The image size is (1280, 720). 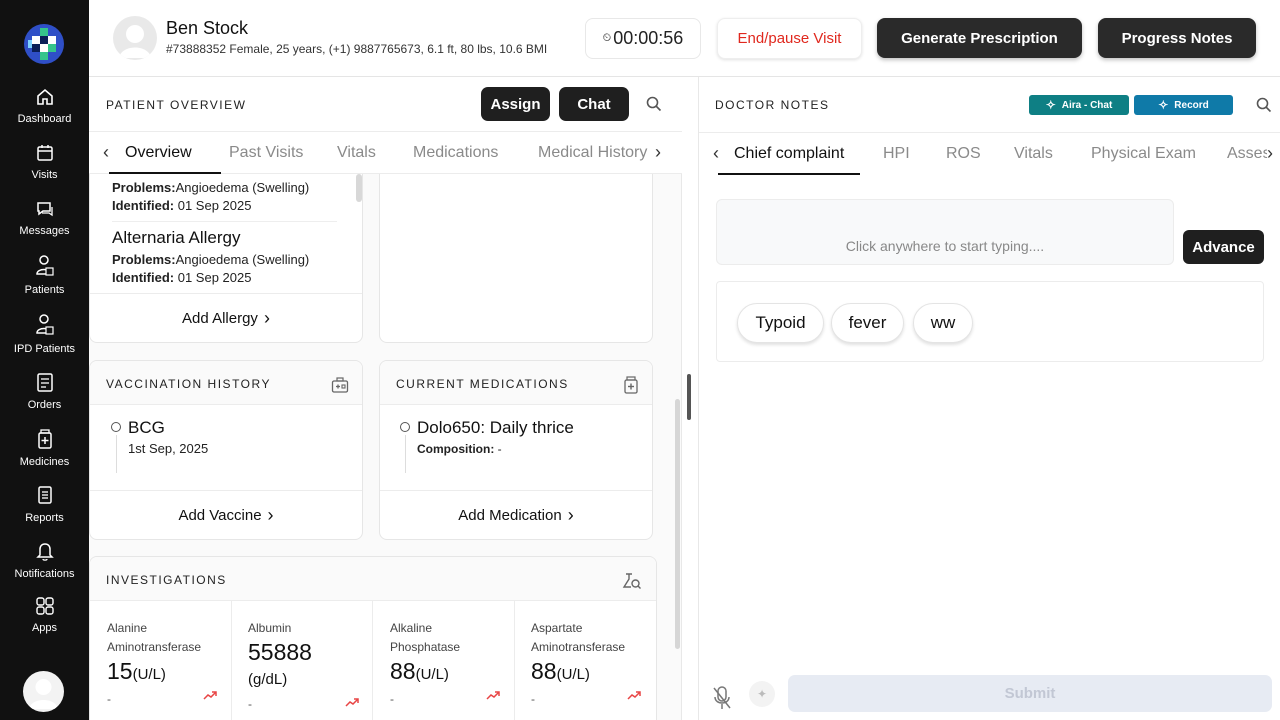 What do you see at coordinates (459, 449) in the screenshot?
I see `medication-composition: Composition: -` at bounding box center [459, 449].